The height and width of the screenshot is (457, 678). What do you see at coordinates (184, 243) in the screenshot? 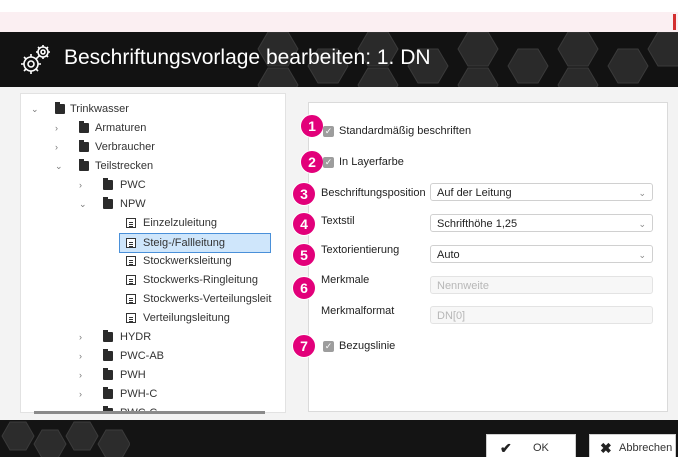
I see `tree-item-label: Steig-/Fallleitung` at bounding box center [184, 243].